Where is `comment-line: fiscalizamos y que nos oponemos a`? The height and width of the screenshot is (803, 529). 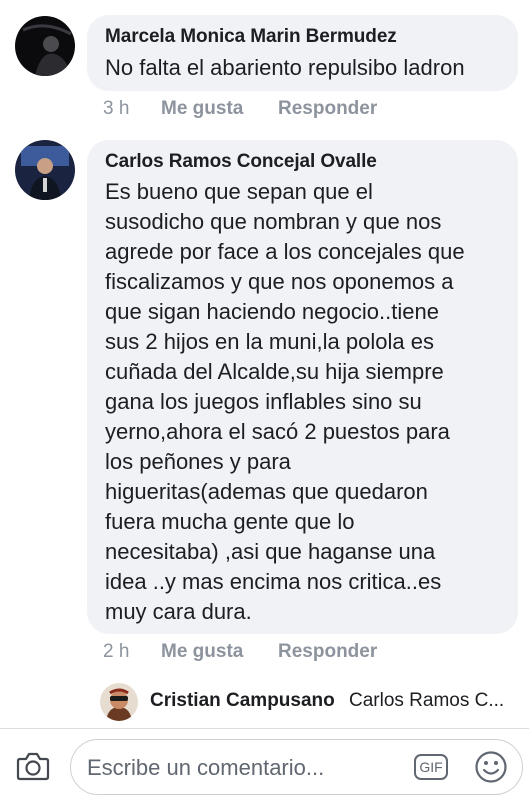
comment-line: fiscalizamos y que nos oponemos a is located at coordinates (279, 281).